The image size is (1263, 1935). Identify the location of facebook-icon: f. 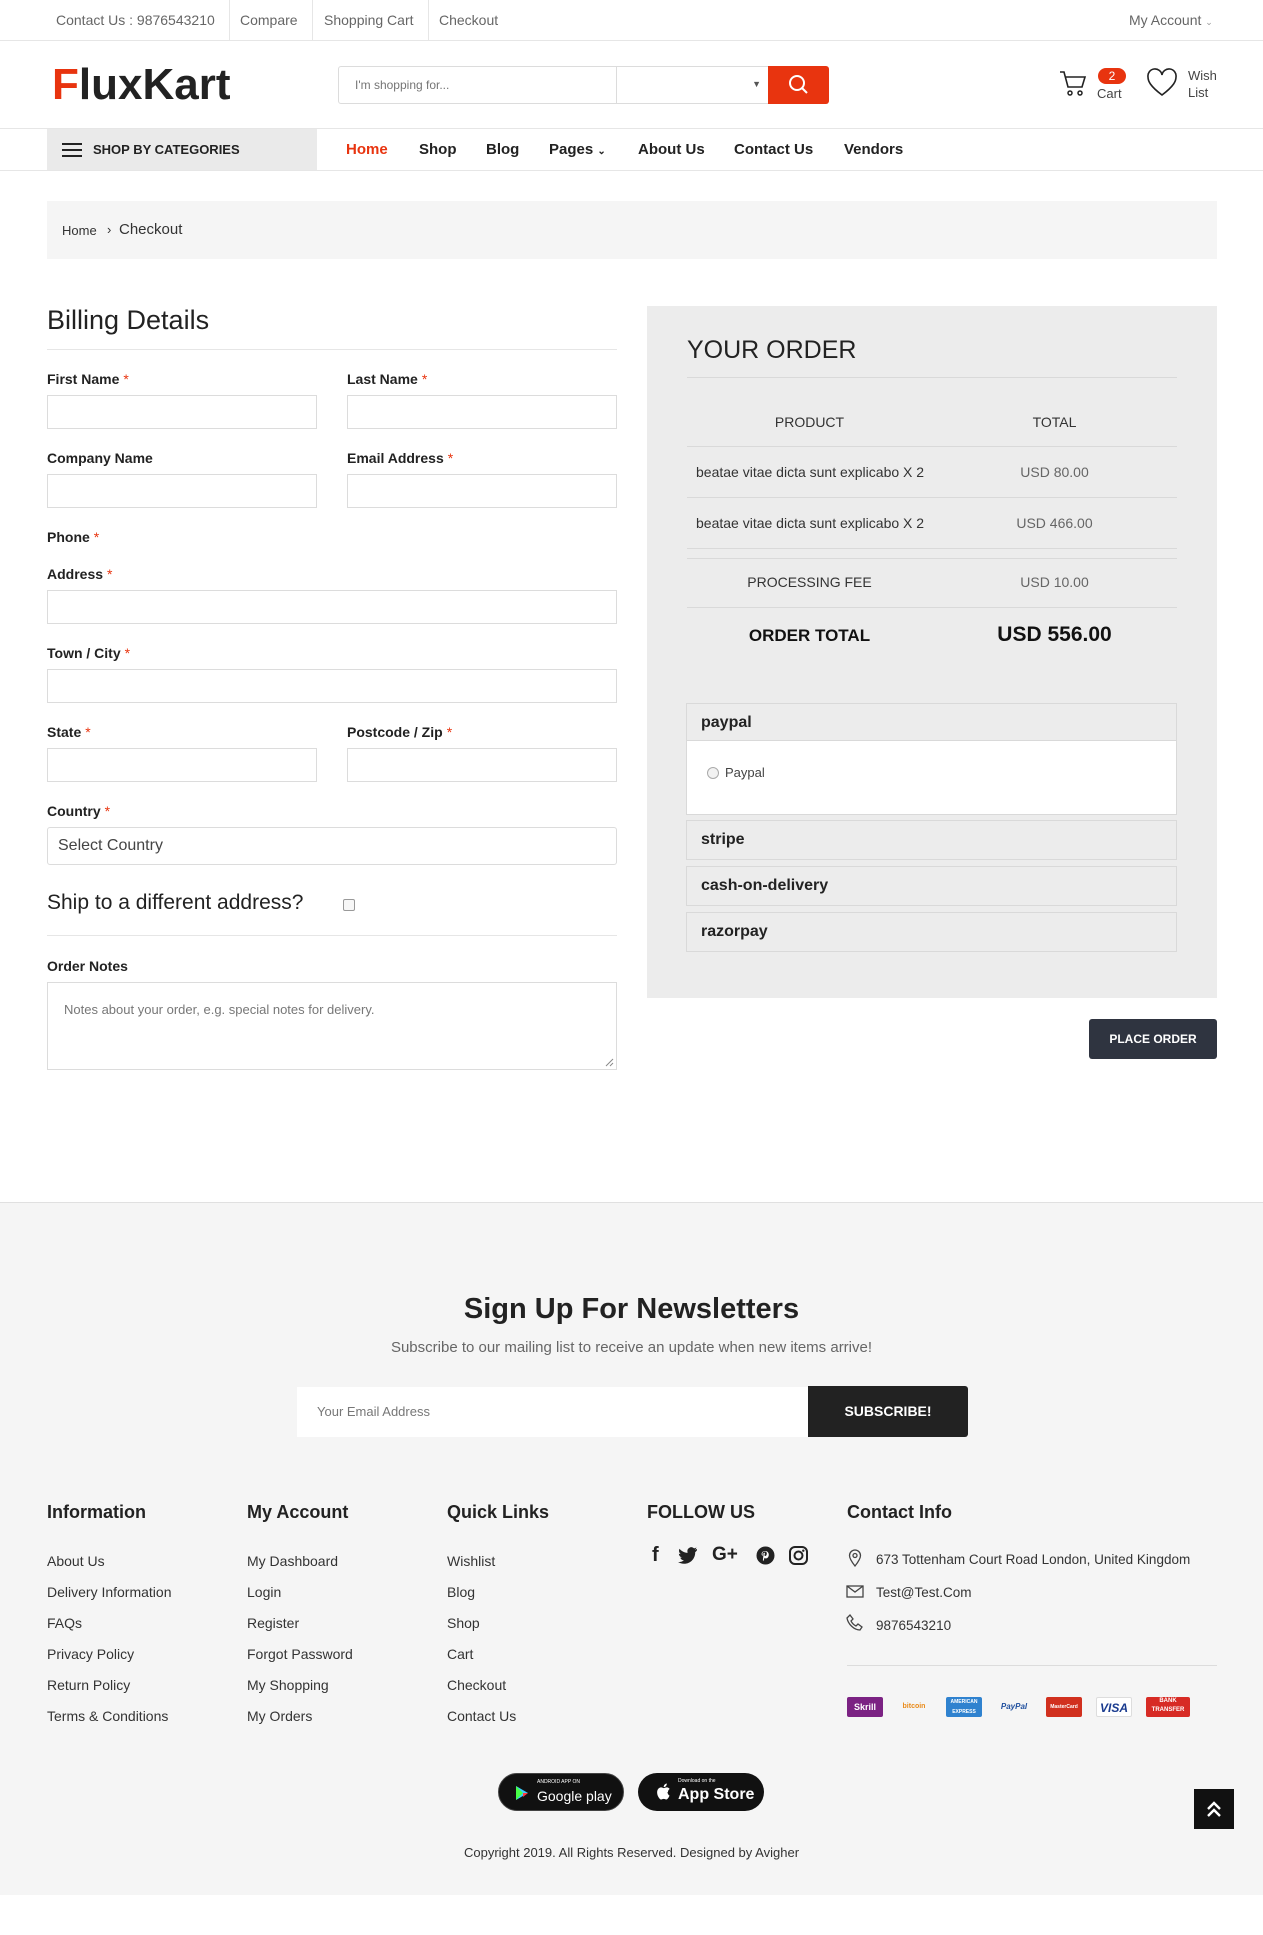
(655, 1555).